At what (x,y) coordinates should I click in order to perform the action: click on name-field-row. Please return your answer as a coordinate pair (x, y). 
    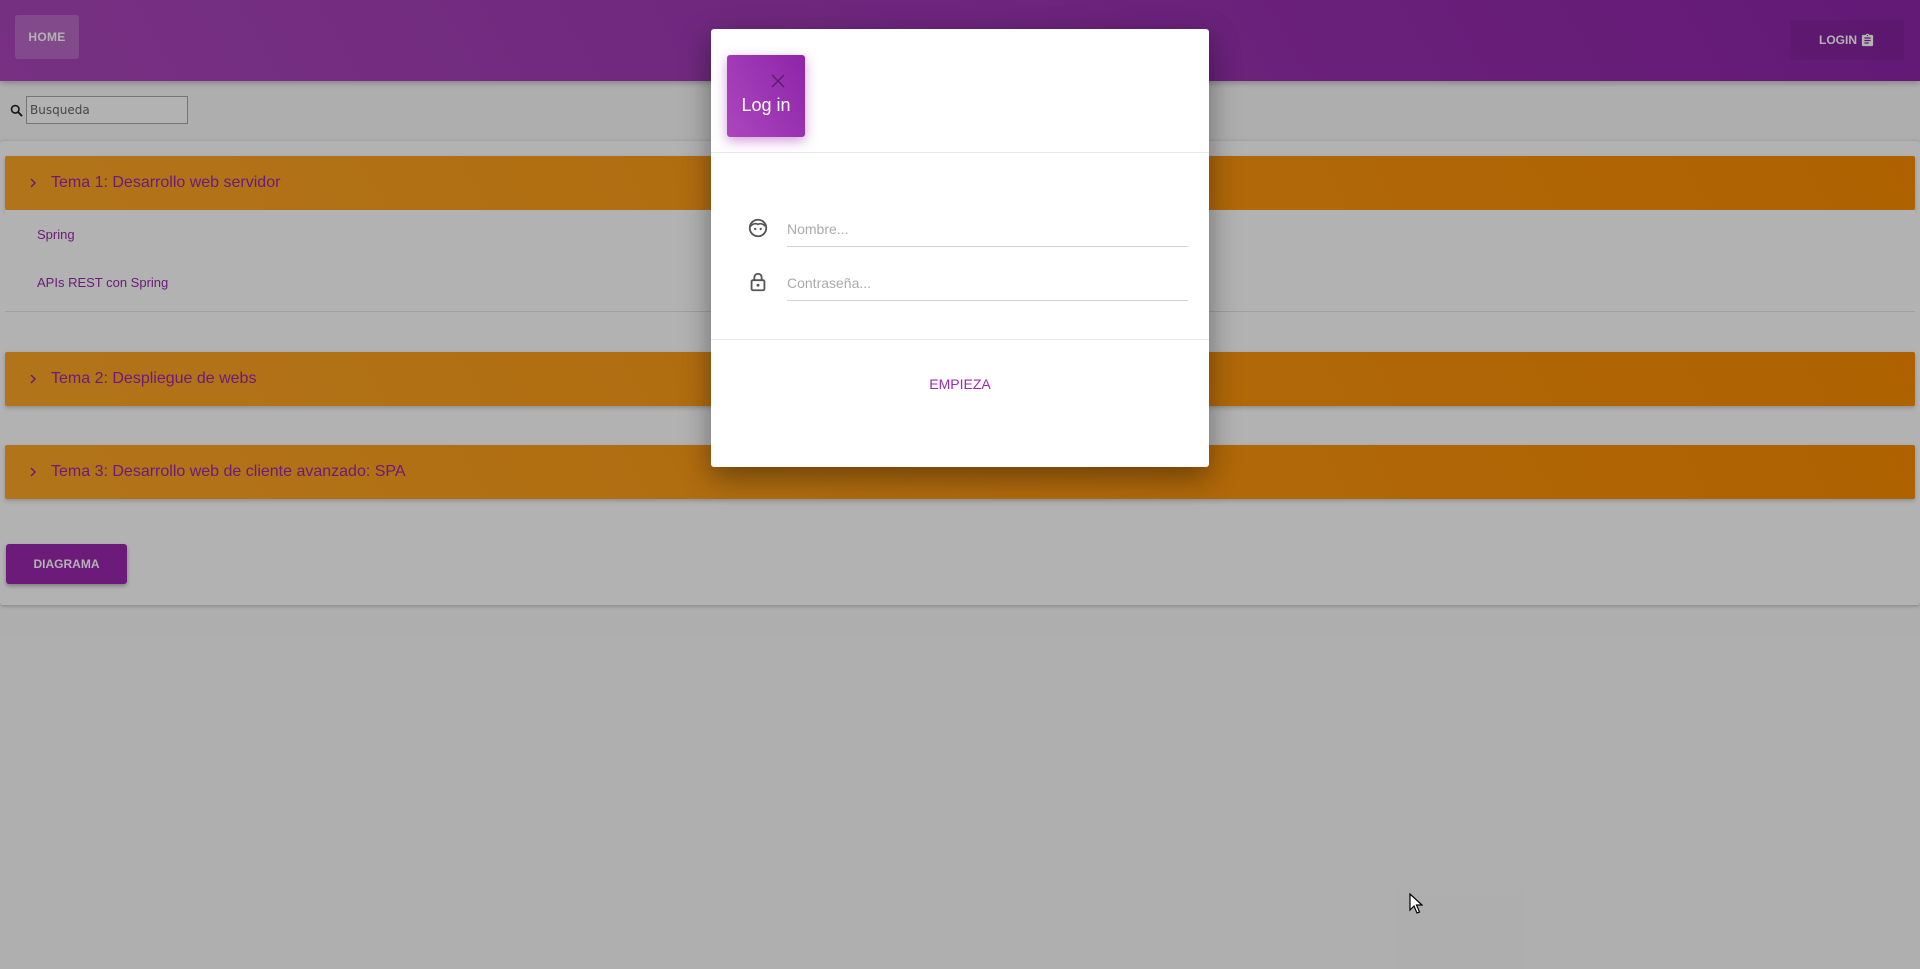
    Looking at the image, I should click on (967, 229).